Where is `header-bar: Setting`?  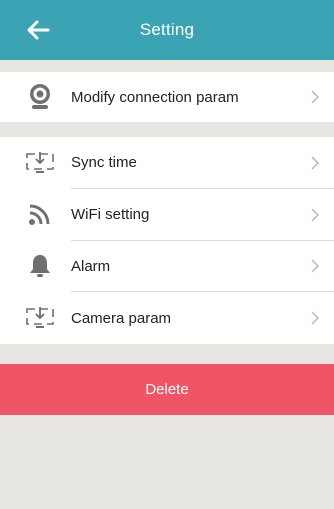
header-bar: Setting is located at coordinates (167, 30).